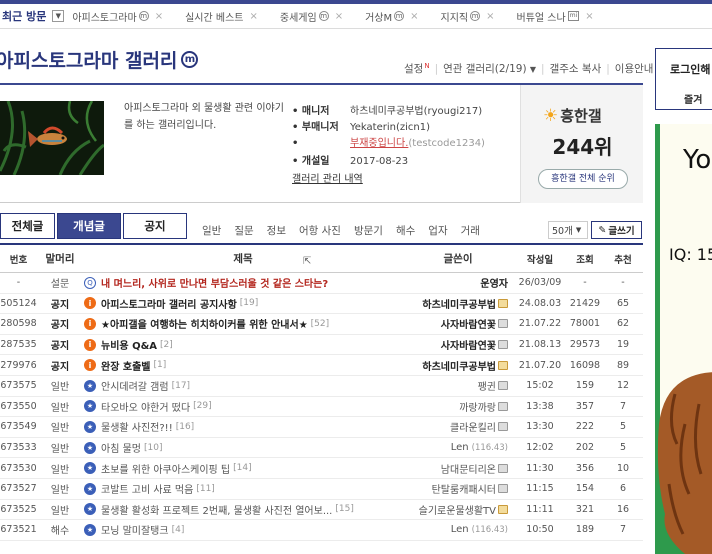 The width and height of the screenshot is (712, 554). I want to click on row-title-cell: i 아피스토그라마 갤러리 공지사항 [19], so click(243, 303).